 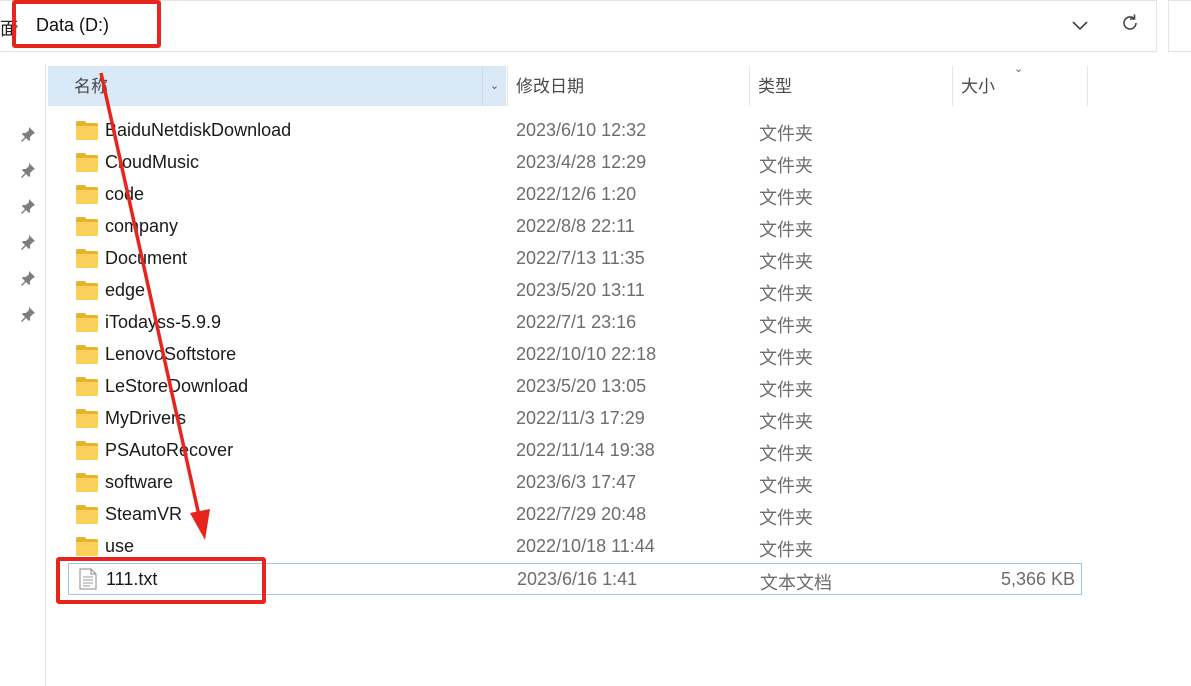 What do you see at coordinates (139, 482) in the screenshot?
I see `file-name: software` at bounding box center [139, 482].